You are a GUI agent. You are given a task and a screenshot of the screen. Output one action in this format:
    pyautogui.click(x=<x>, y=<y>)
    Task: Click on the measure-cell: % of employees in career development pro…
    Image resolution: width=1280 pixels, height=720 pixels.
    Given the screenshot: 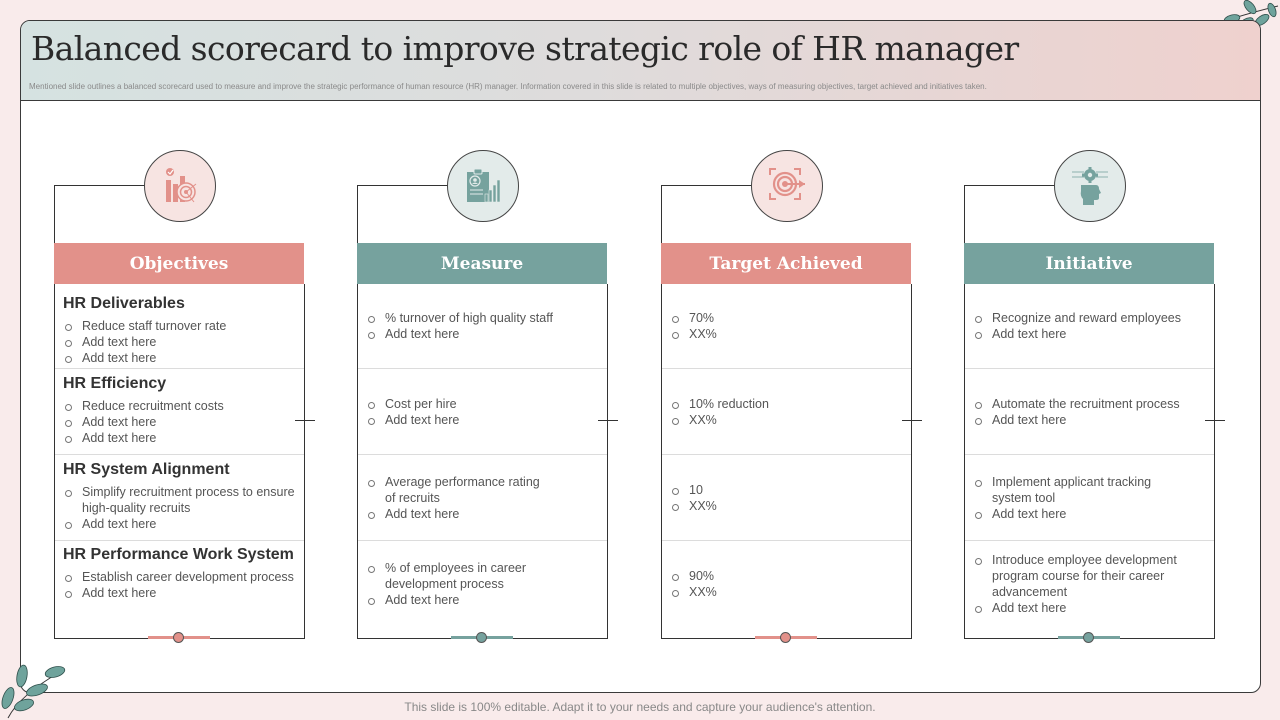 What is the action you would take?
    pyautogui.click(x=482, y=583)
    